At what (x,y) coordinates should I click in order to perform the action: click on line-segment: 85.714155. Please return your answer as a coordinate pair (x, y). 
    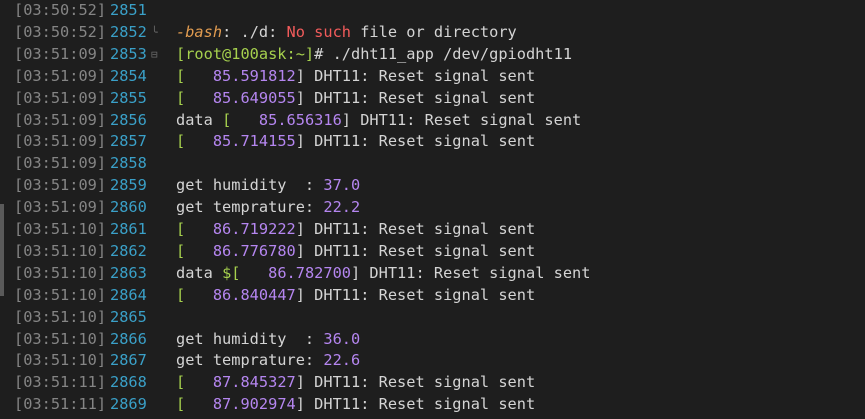
    Looking at the image, I should click on (240, 141).